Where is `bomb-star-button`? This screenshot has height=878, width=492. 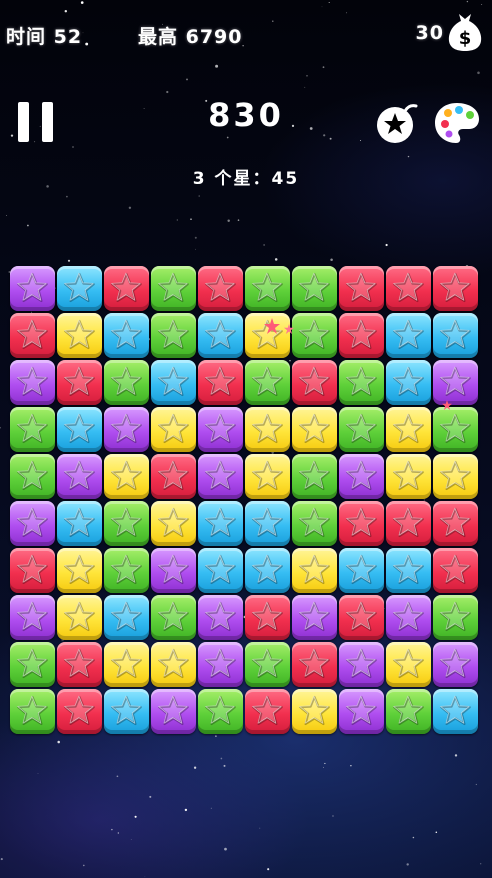
bomb-star-button is located at coordinates (397, 123).